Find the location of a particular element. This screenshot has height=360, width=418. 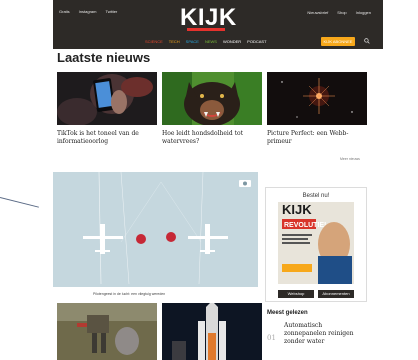

logo-text: KIJK is located at coordinates (208, 17).